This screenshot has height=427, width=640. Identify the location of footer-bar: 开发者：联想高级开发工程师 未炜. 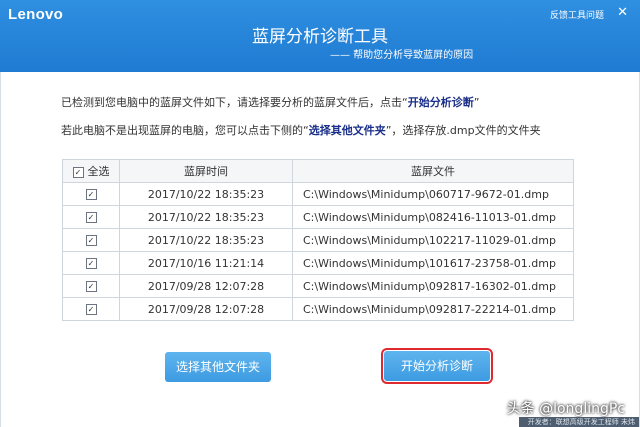
(579, 422).